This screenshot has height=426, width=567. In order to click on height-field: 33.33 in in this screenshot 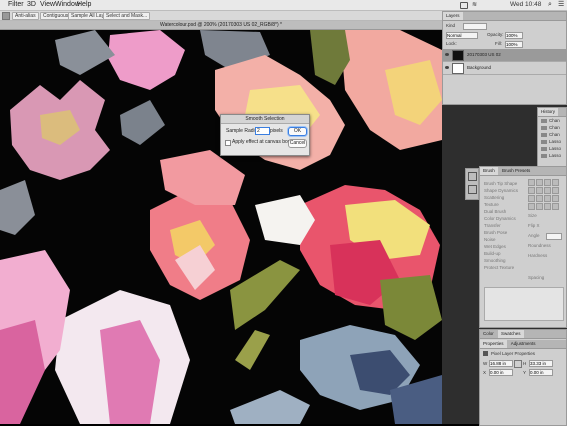, I will do `click(541, 363)`.